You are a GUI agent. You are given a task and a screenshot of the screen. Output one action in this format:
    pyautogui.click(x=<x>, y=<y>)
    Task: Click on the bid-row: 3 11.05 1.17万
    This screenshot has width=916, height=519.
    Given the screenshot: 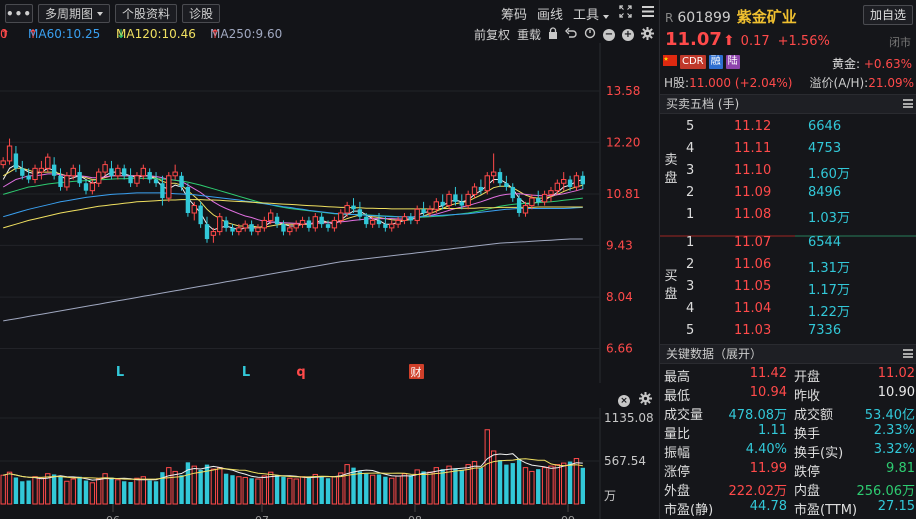 What is the action you would take?
    pyautogui.click(x=799, y=287)
    